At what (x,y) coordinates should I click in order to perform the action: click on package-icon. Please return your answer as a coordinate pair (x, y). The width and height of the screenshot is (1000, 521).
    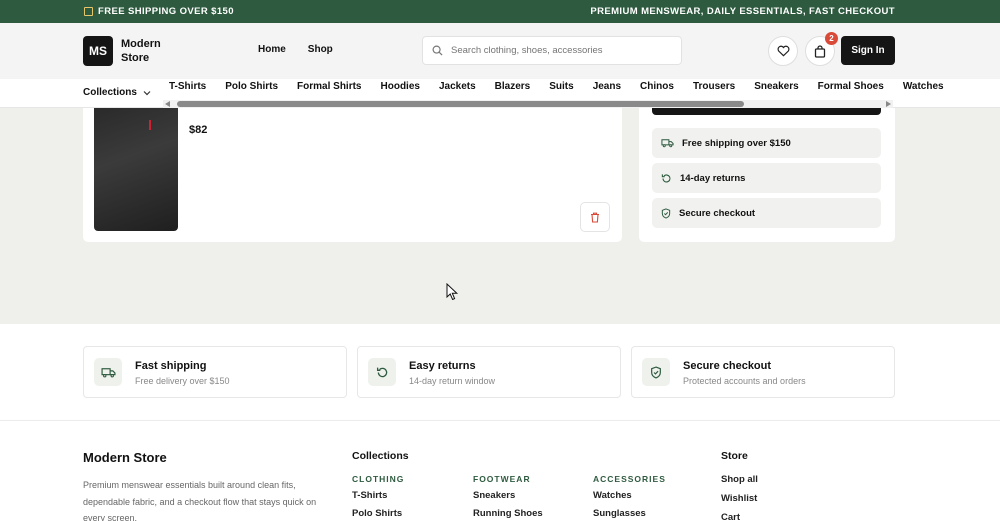
    Looking at the image, I should click on (88, 11).